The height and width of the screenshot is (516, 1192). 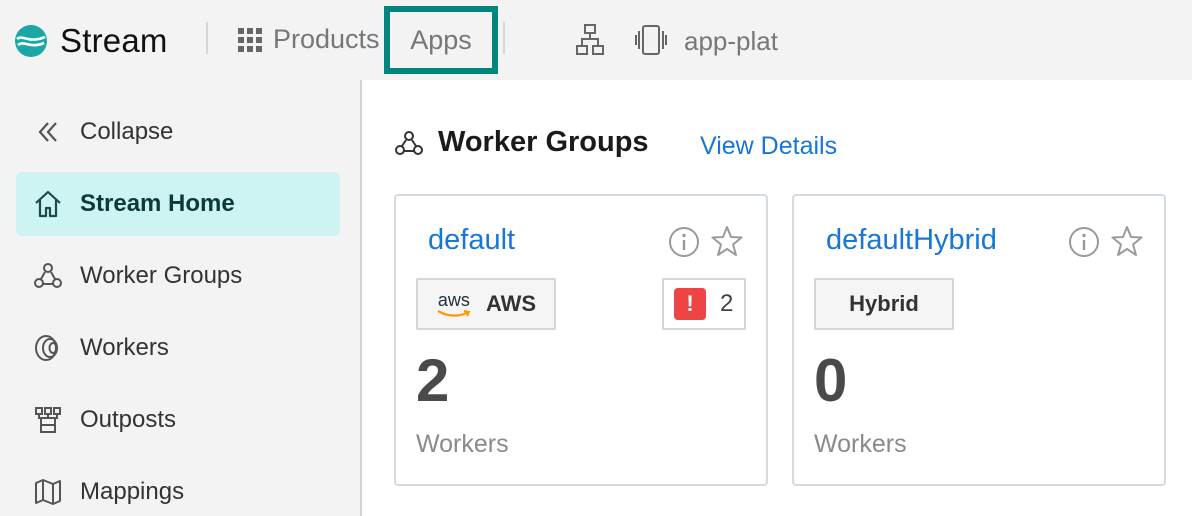 I want to click on sidebar-item-stream-home: Stream Home, so click(x=178, y=204).